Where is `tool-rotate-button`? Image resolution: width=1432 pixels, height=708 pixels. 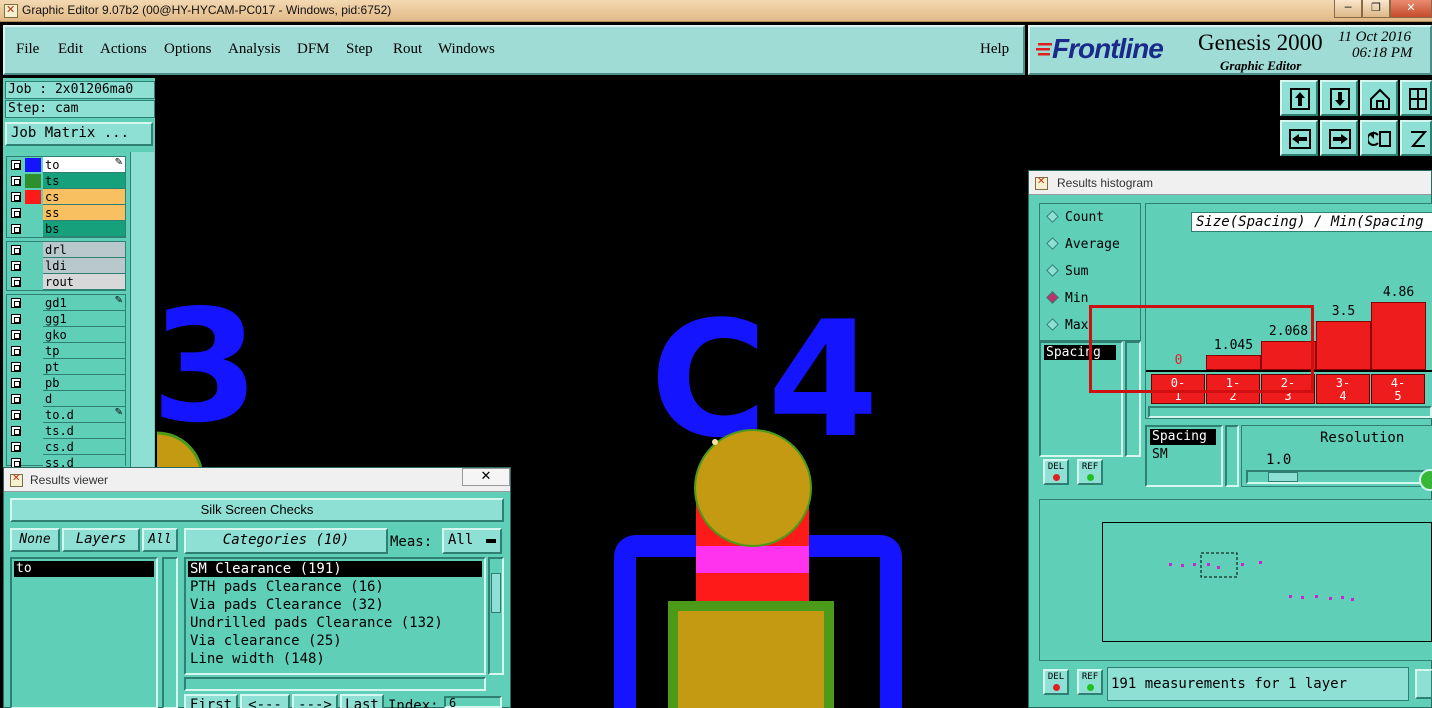 tool-rotate-button is located at coordinates (1379, 138).